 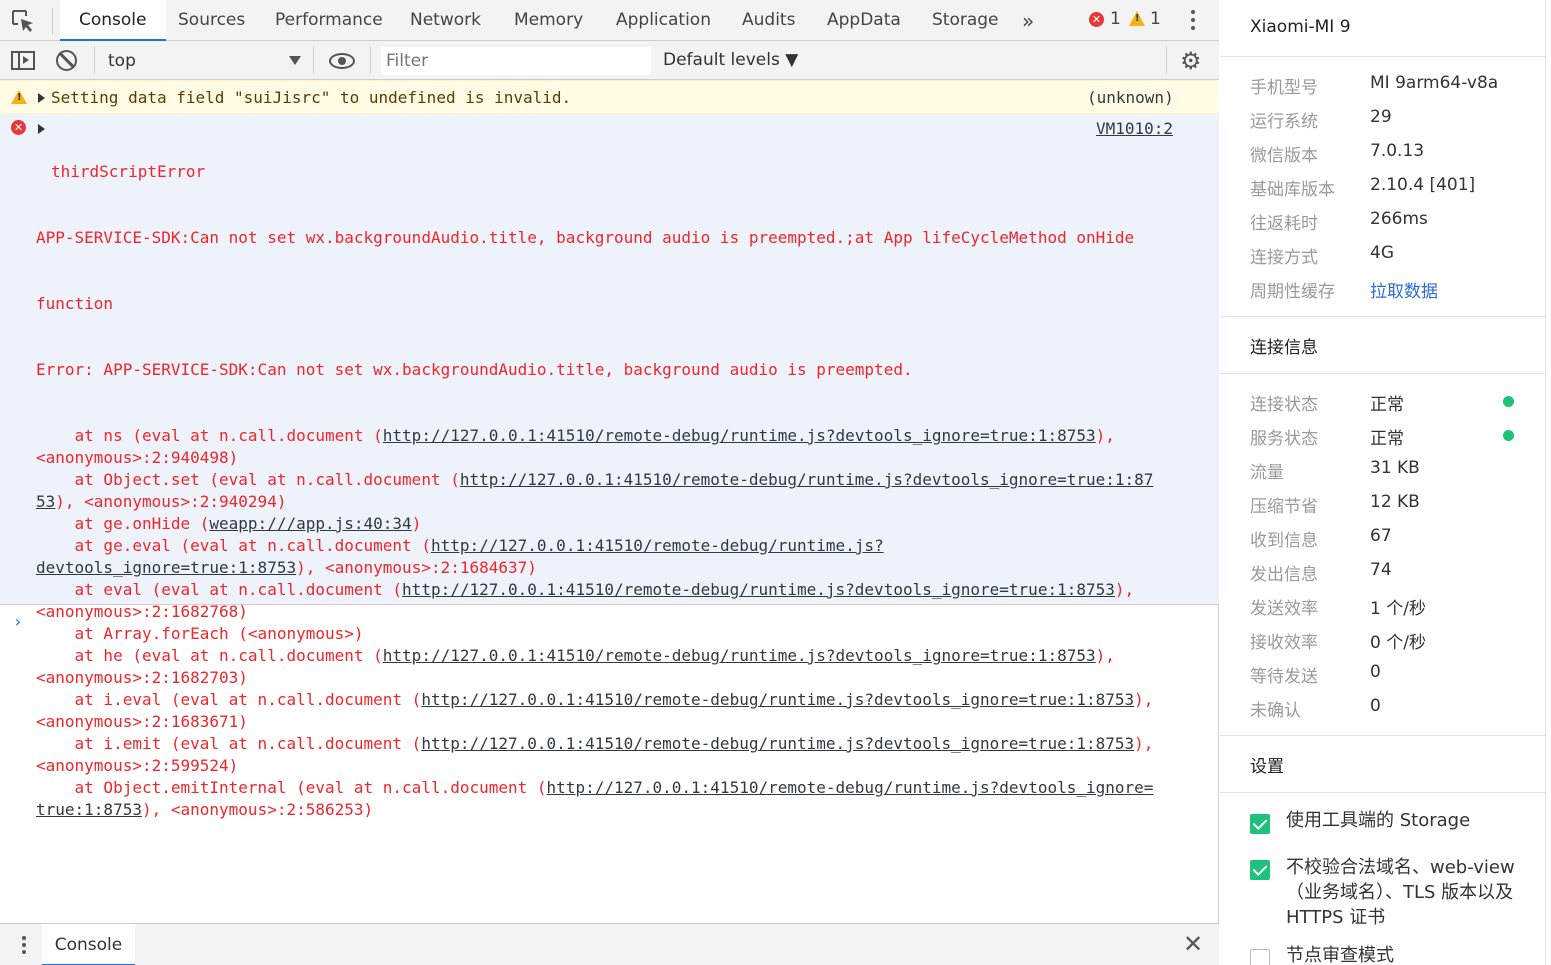 I want to click on tab-audits: Audits, so click(x=768, y=20).